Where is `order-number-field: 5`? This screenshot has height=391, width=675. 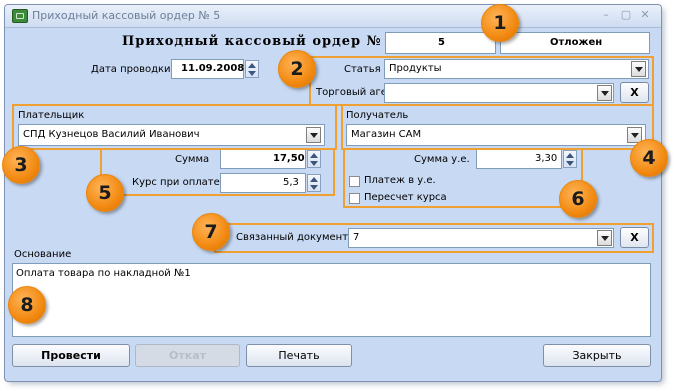
order-number-field: 5 is located at coordinates (440, 43).